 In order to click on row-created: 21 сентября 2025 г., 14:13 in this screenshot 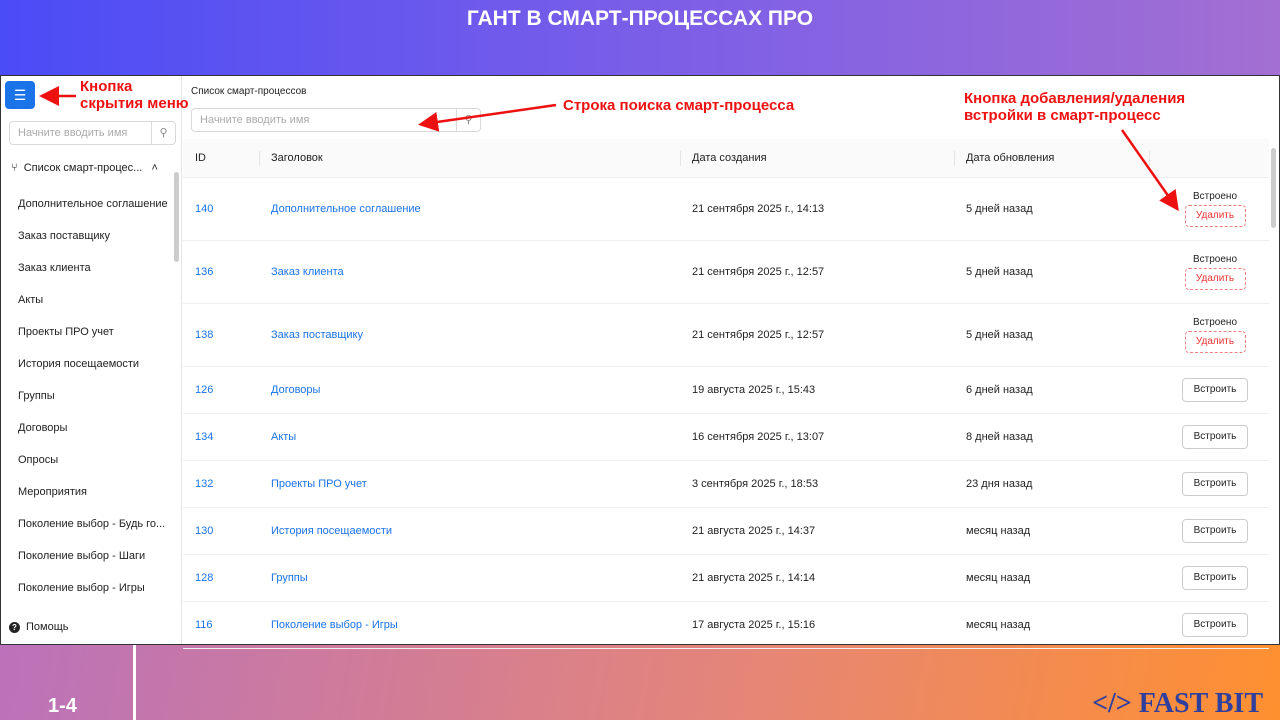, I will do `click(758, 209)`.